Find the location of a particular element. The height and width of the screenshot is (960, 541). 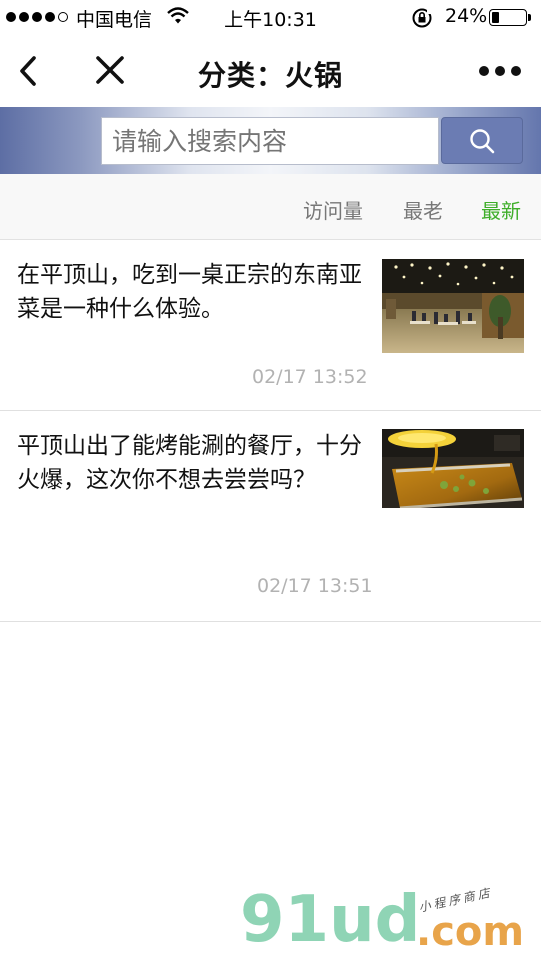

sort-by-newest: 最新 is located at coordinates (501, 209).